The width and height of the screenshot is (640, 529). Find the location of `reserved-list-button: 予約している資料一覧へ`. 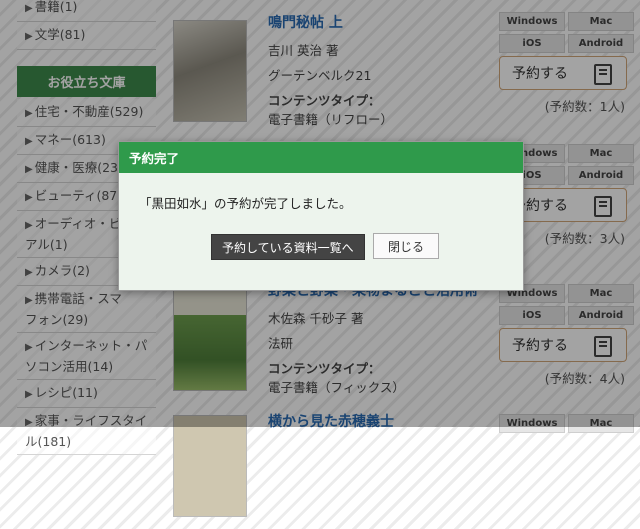

reserved-list-button: 予約している資料一覧へ is located at coordinates (288, 247).